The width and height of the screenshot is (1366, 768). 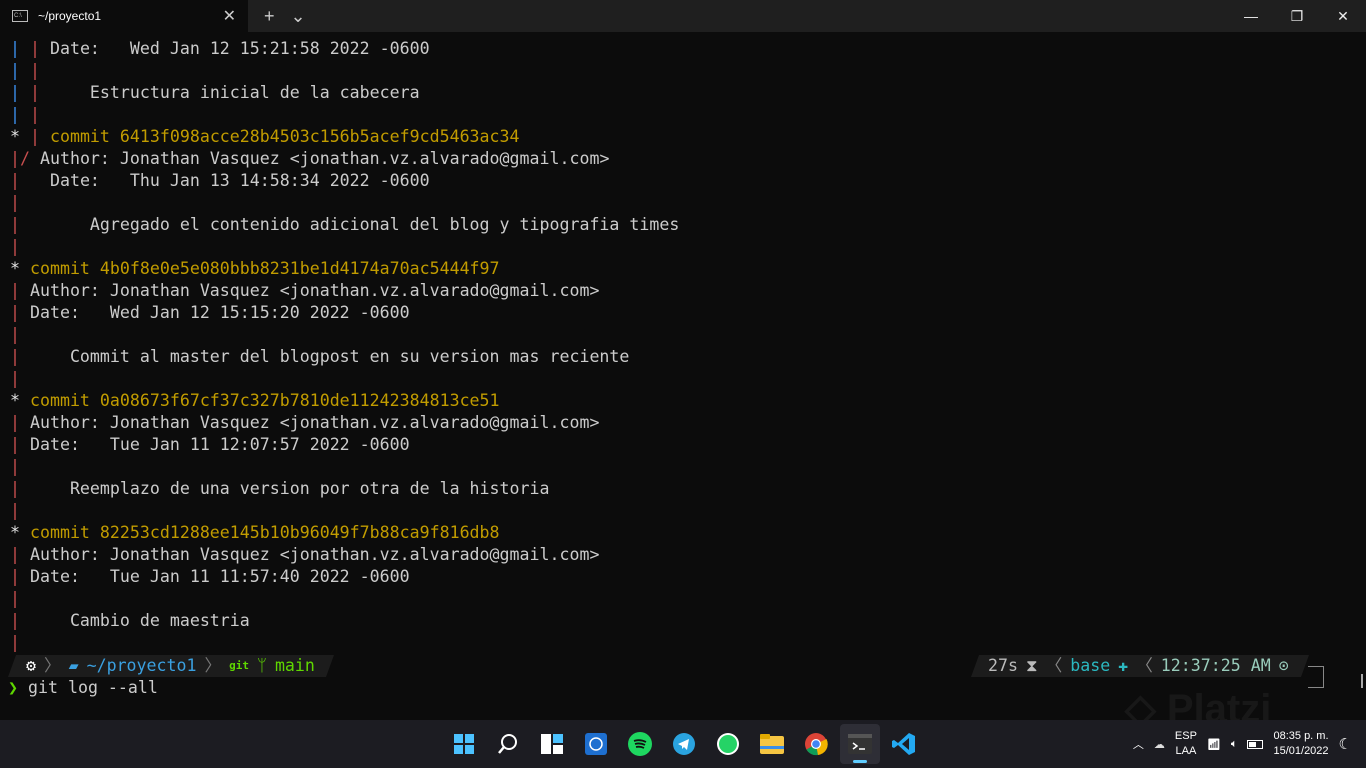 I want to click on git-branch: main, so click(x=294, y=665).